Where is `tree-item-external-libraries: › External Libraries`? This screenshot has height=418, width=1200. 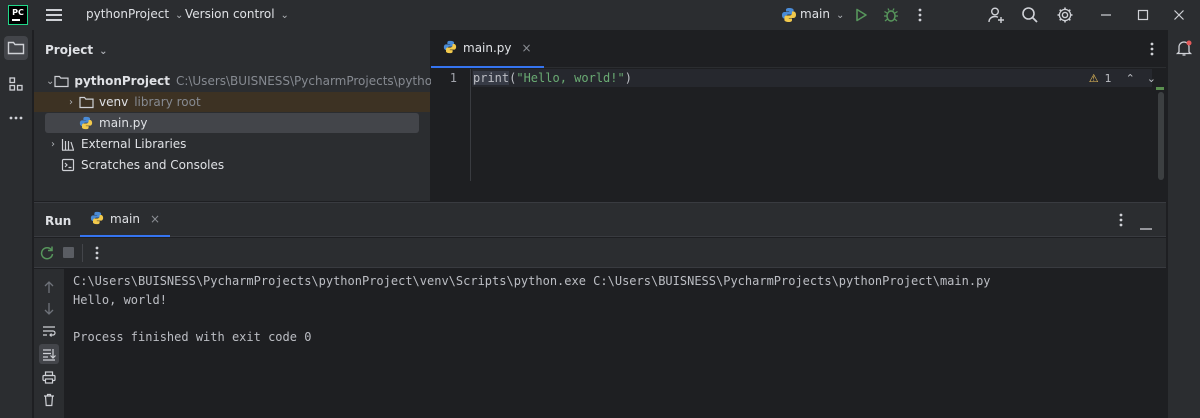
tree-item-external-libraries: › External Libraries is located at coordinates (232, 144).